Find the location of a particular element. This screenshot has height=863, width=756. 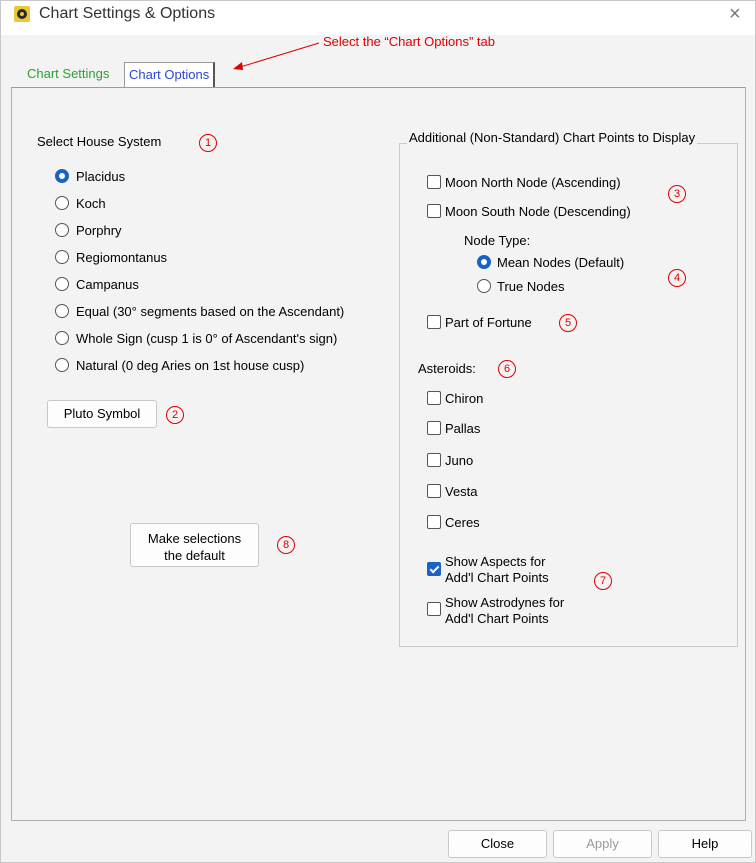

radio-campanus is located at coordinates (62, 284).